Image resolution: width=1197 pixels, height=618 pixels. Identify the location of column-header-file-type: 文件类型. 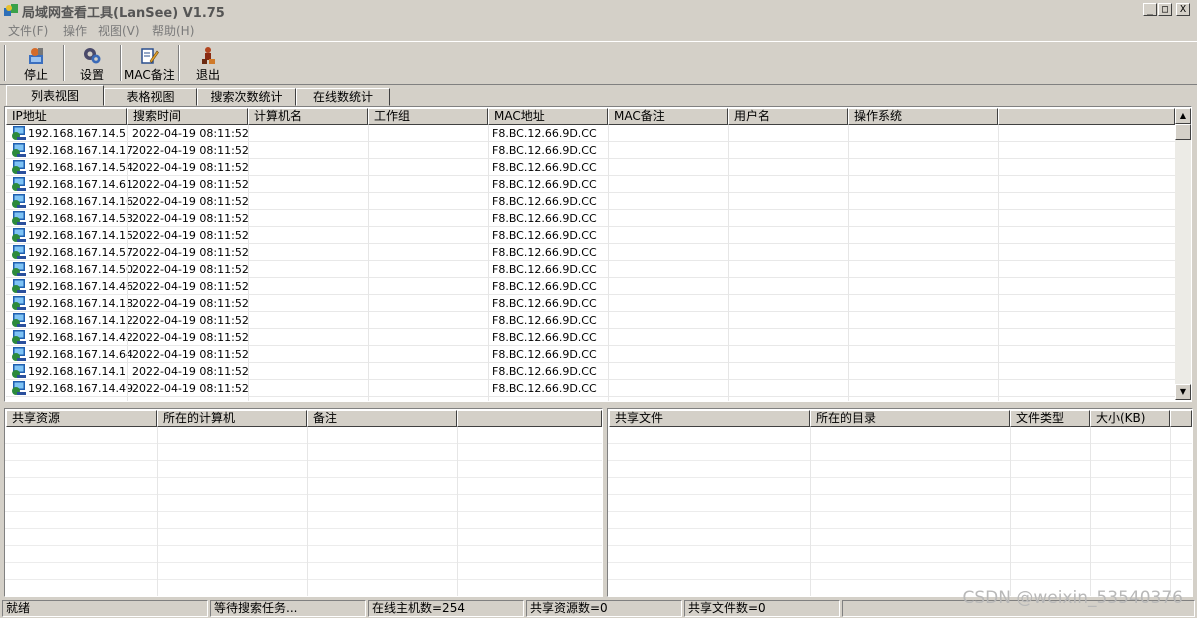
(1050, 418).